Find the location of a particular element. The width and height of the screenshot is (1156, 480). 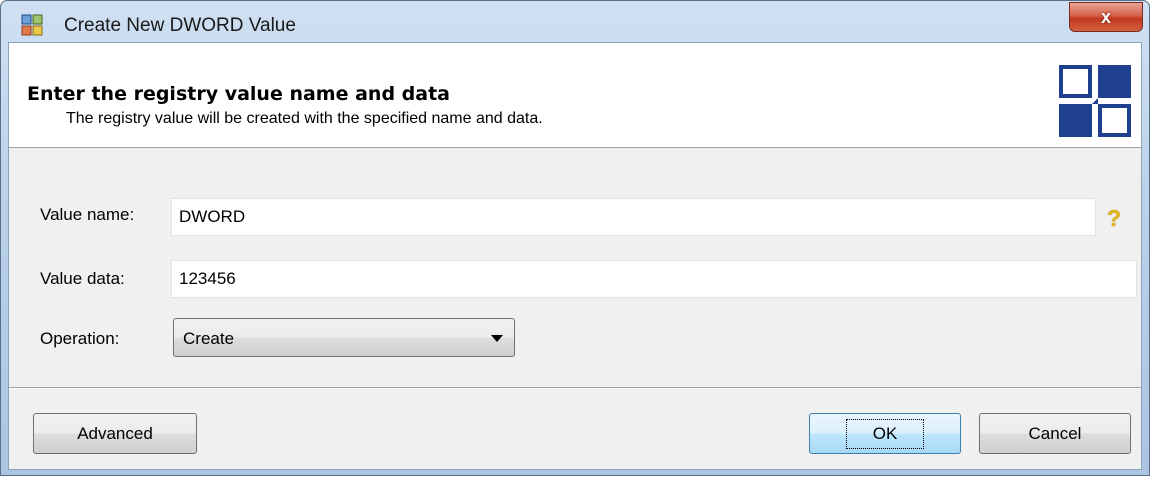

ok-button: OK is located at coordinates (885, 433).